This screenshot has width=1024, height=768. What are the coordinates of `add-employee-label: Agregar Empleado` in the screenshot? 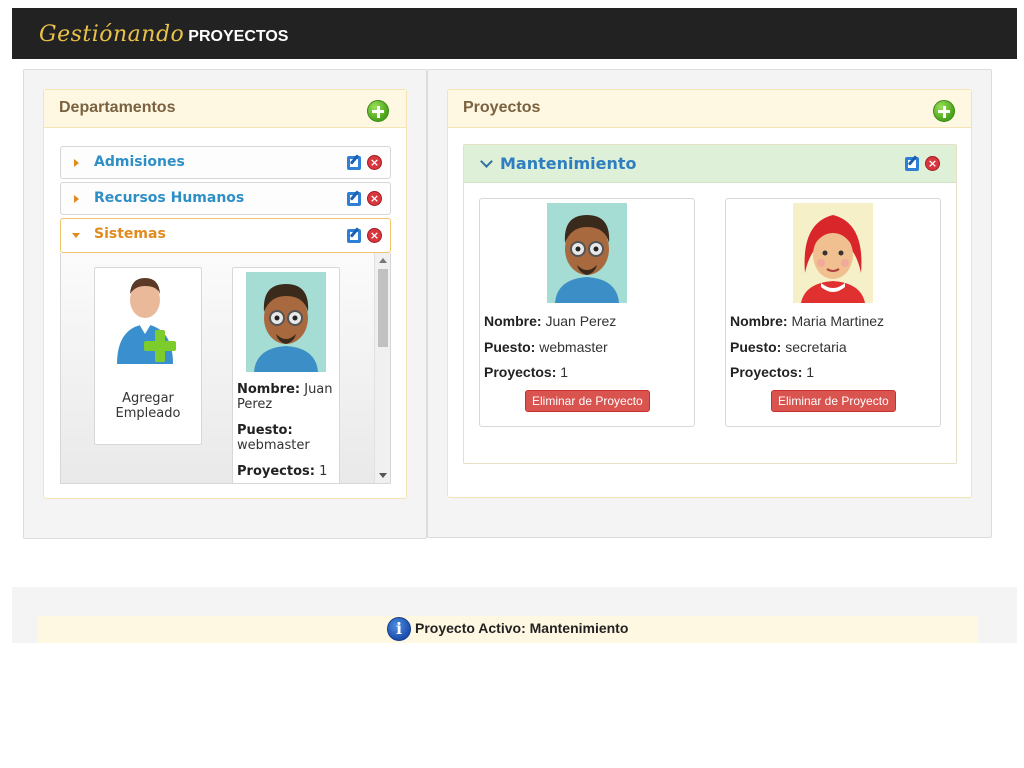 It's located at (148, 406).